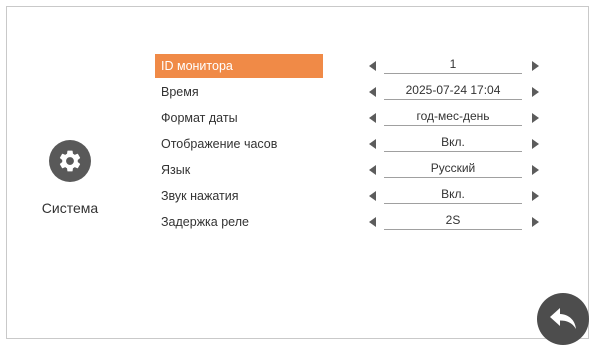  Describe the element at coordinates (352, 66) in the screenshot. I see `setting-row-monitor-id: ID монитора 1` at that location.